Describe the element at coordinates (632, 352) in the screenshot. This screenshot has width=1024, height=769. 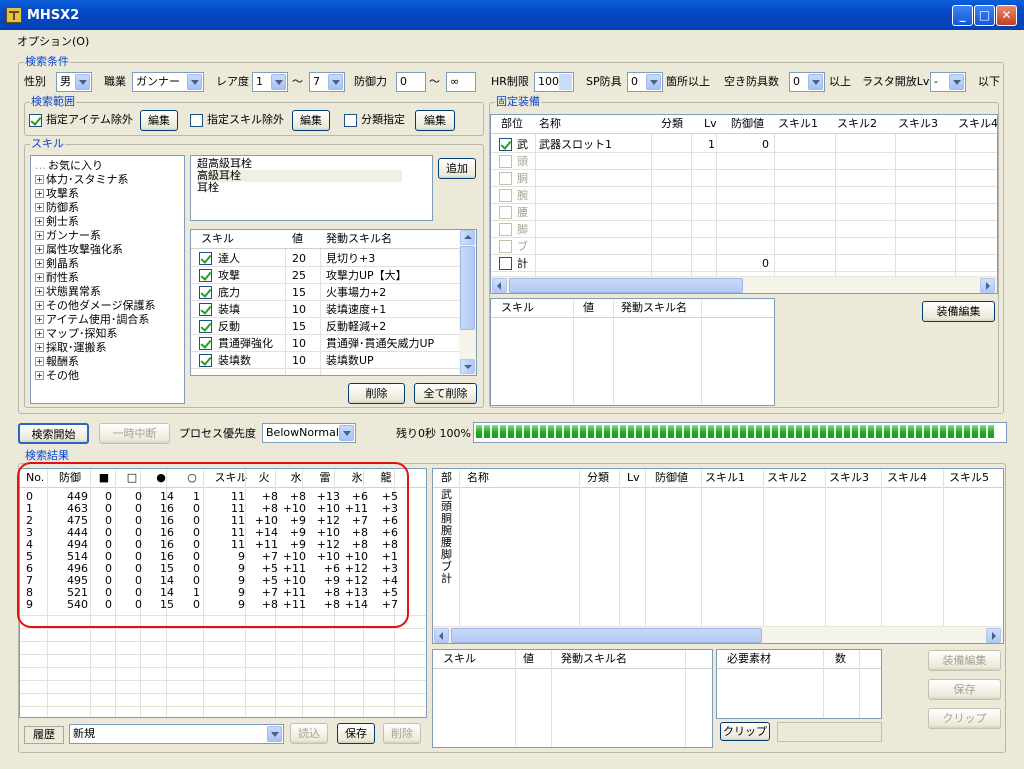
I see `fixed-equip-skill-table: スキル 値 発動スキル名` at that location.